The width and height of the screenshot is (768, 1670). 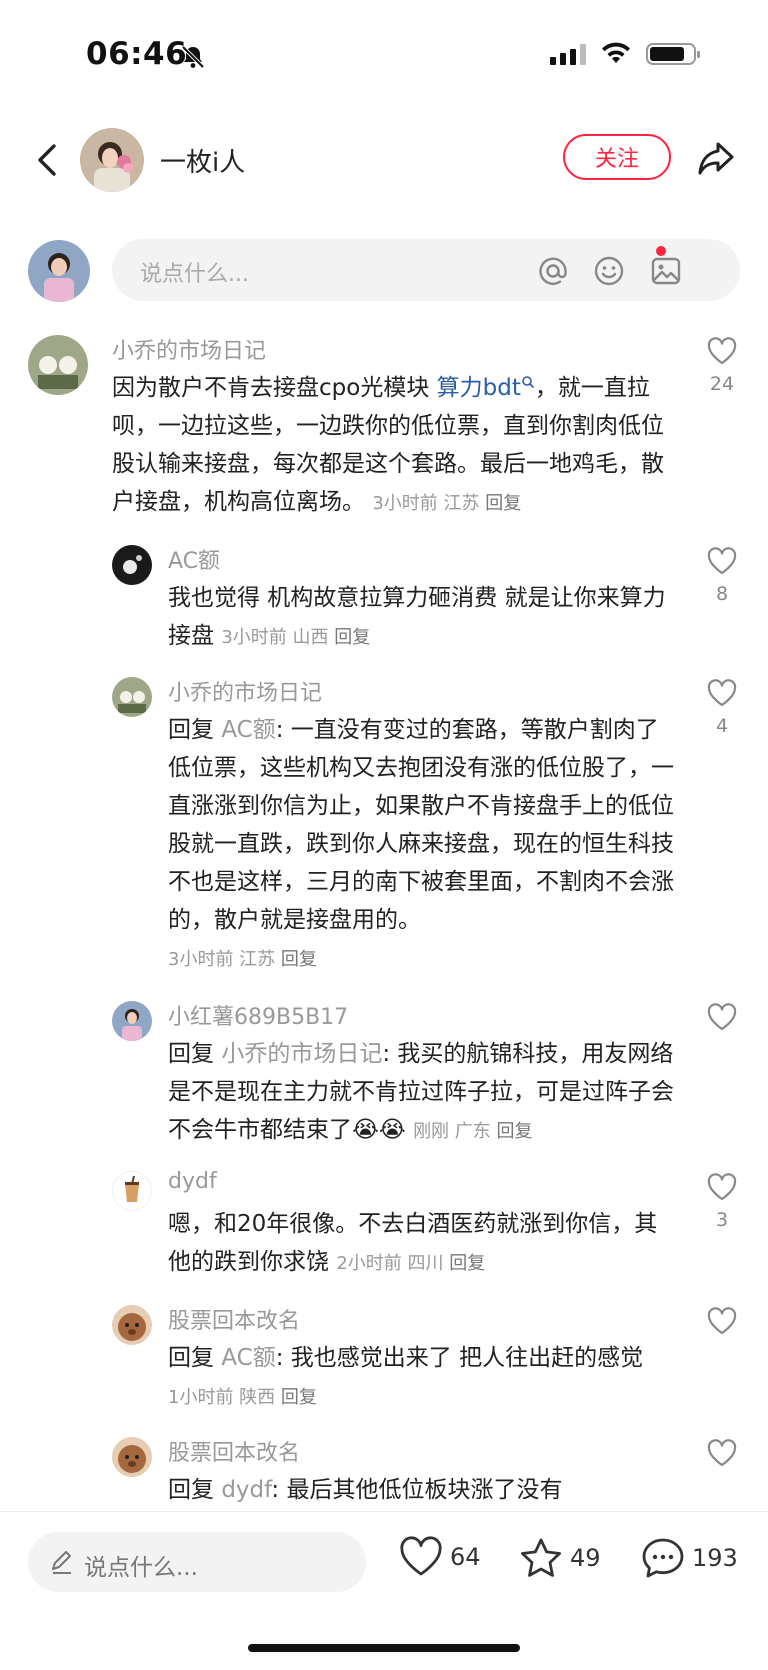 I want to click on share-icon, so click(x=716, y=158).